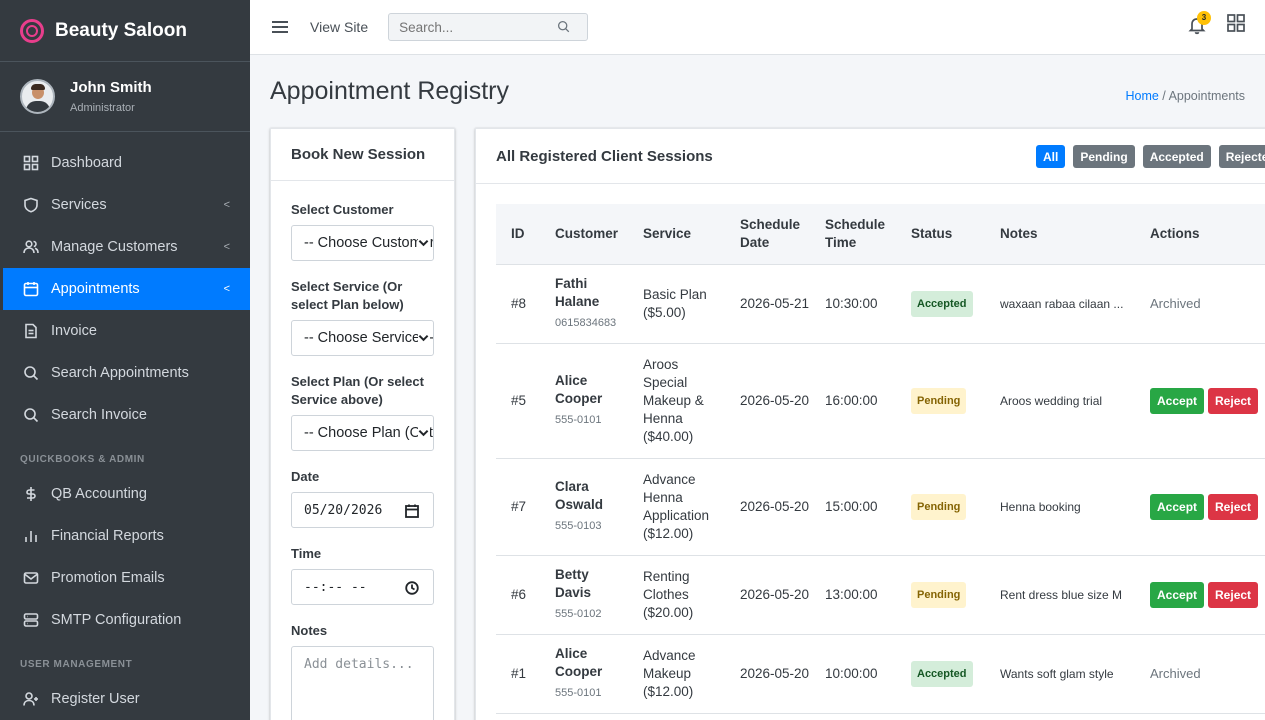  What do you see at coordinates (473, 27) in the screenshot?
I see `search-input` at bounding box center [473, 27].